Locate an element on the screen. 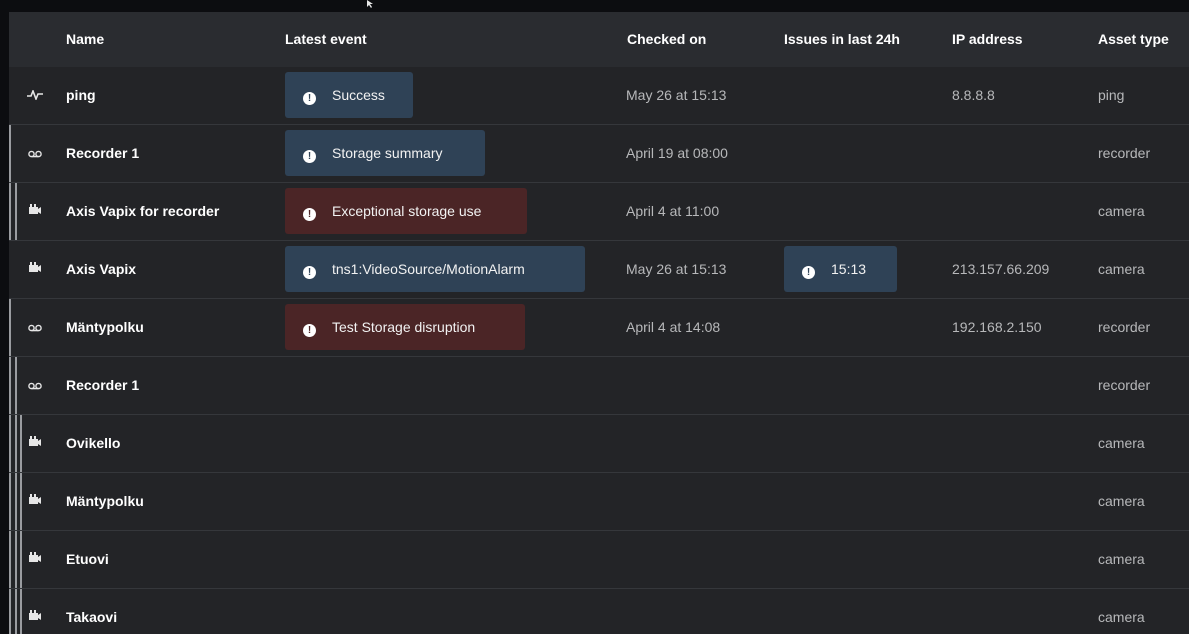  asset-name: Axis Vapix for recorder is located at coordinates (142, 211).